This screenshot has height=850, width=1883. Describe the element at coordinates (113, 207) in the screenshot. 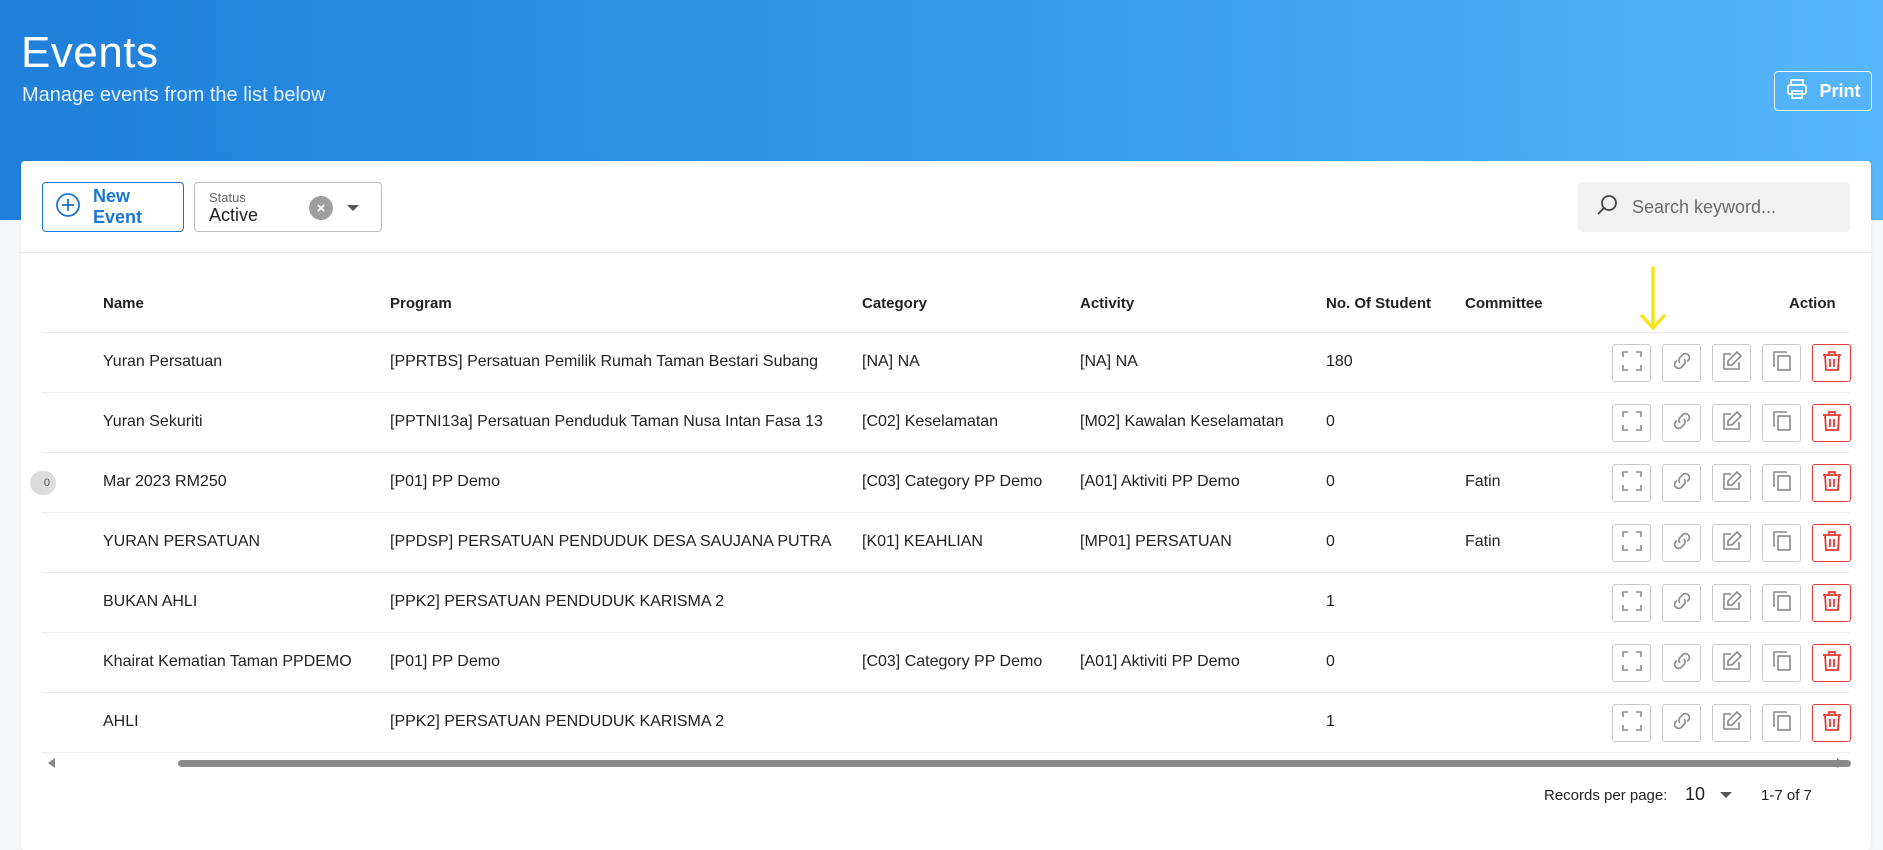

I see `new-event-button: New Event` at that location.